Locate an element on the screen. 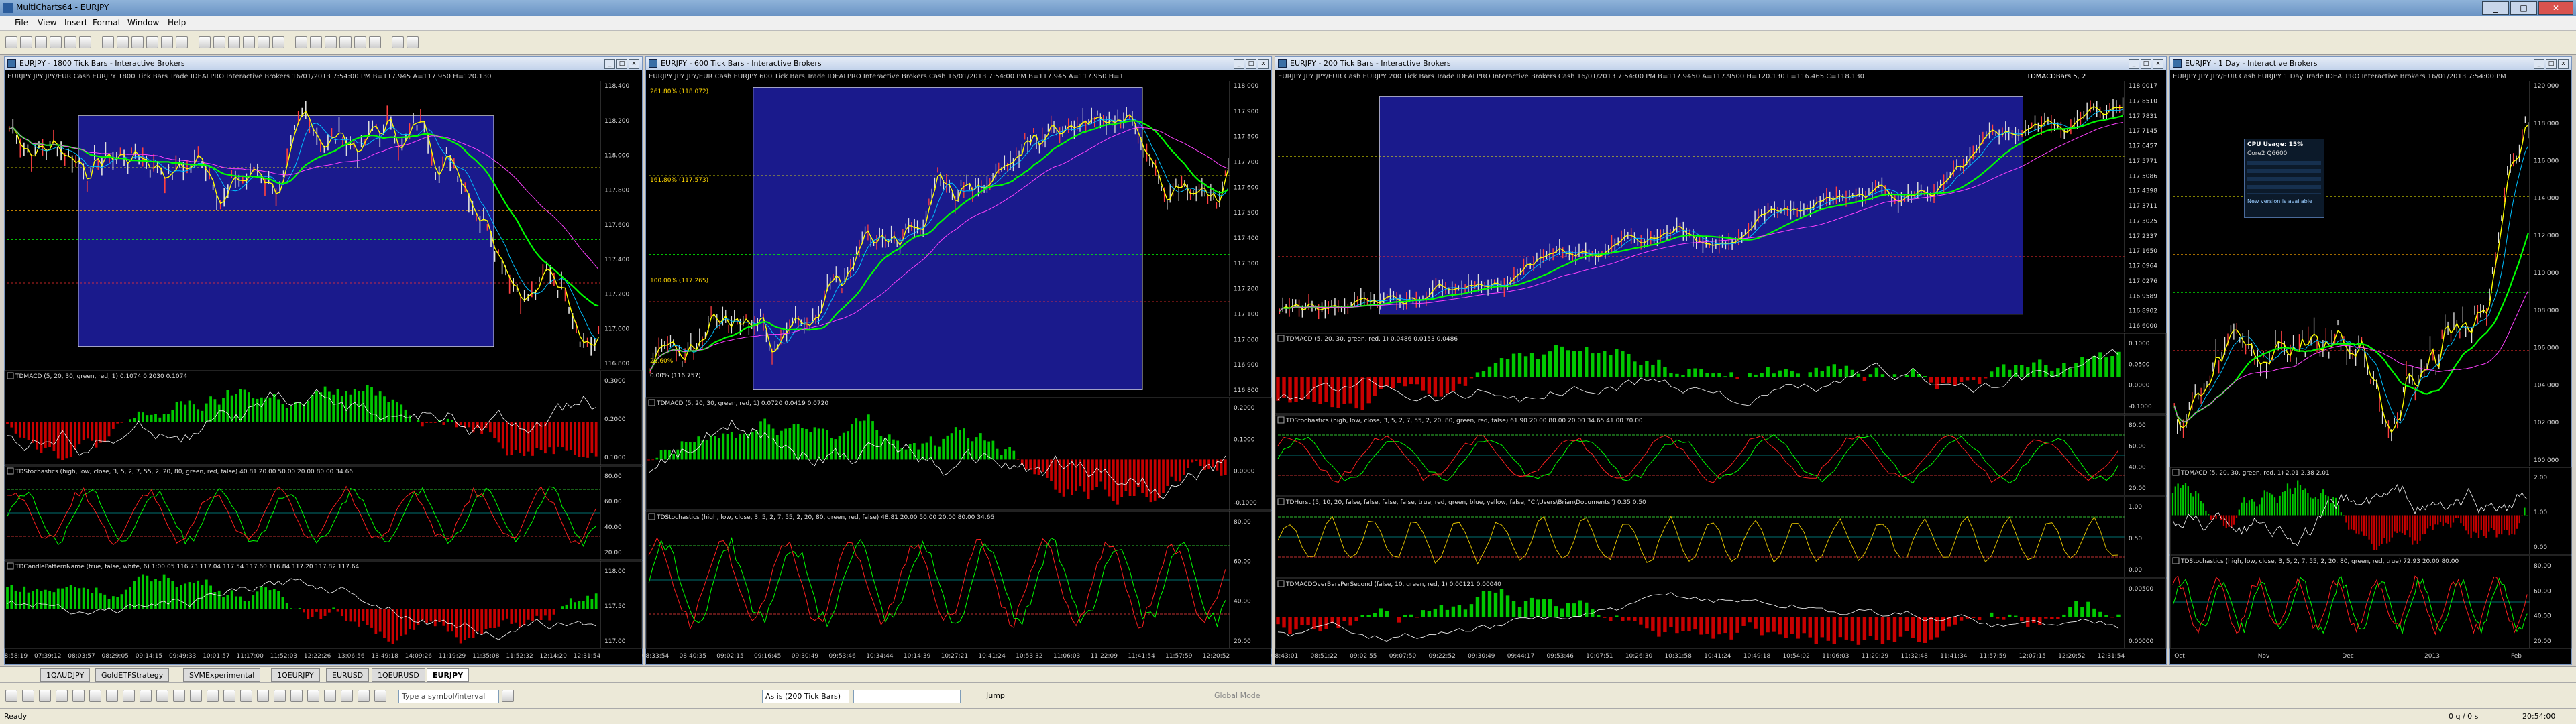 This screenshot has height=724, width=2576. trendline-tool-icon is located at coordinates (28, 696).